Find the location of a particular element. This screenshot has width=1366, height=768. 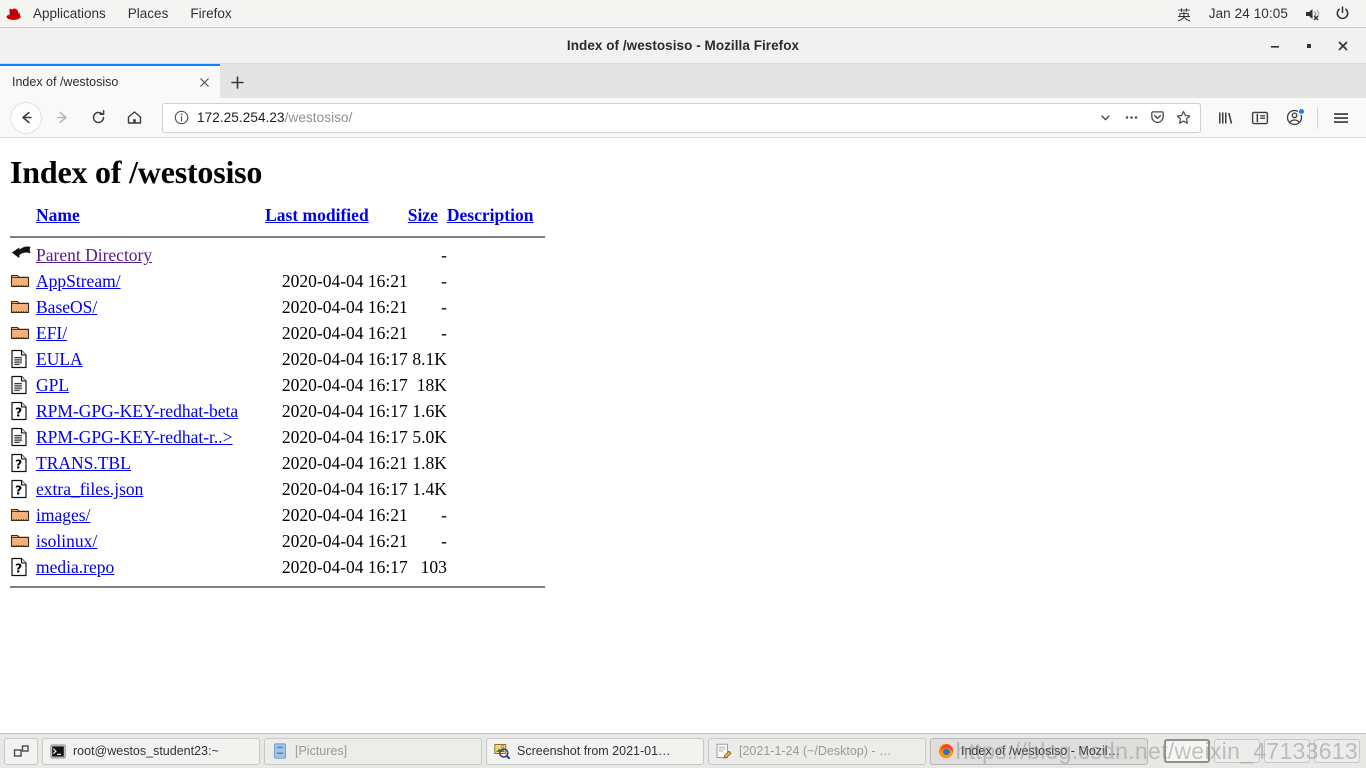

browser-tab-active: Index of /westosiso is located at coordinates (110, 81).